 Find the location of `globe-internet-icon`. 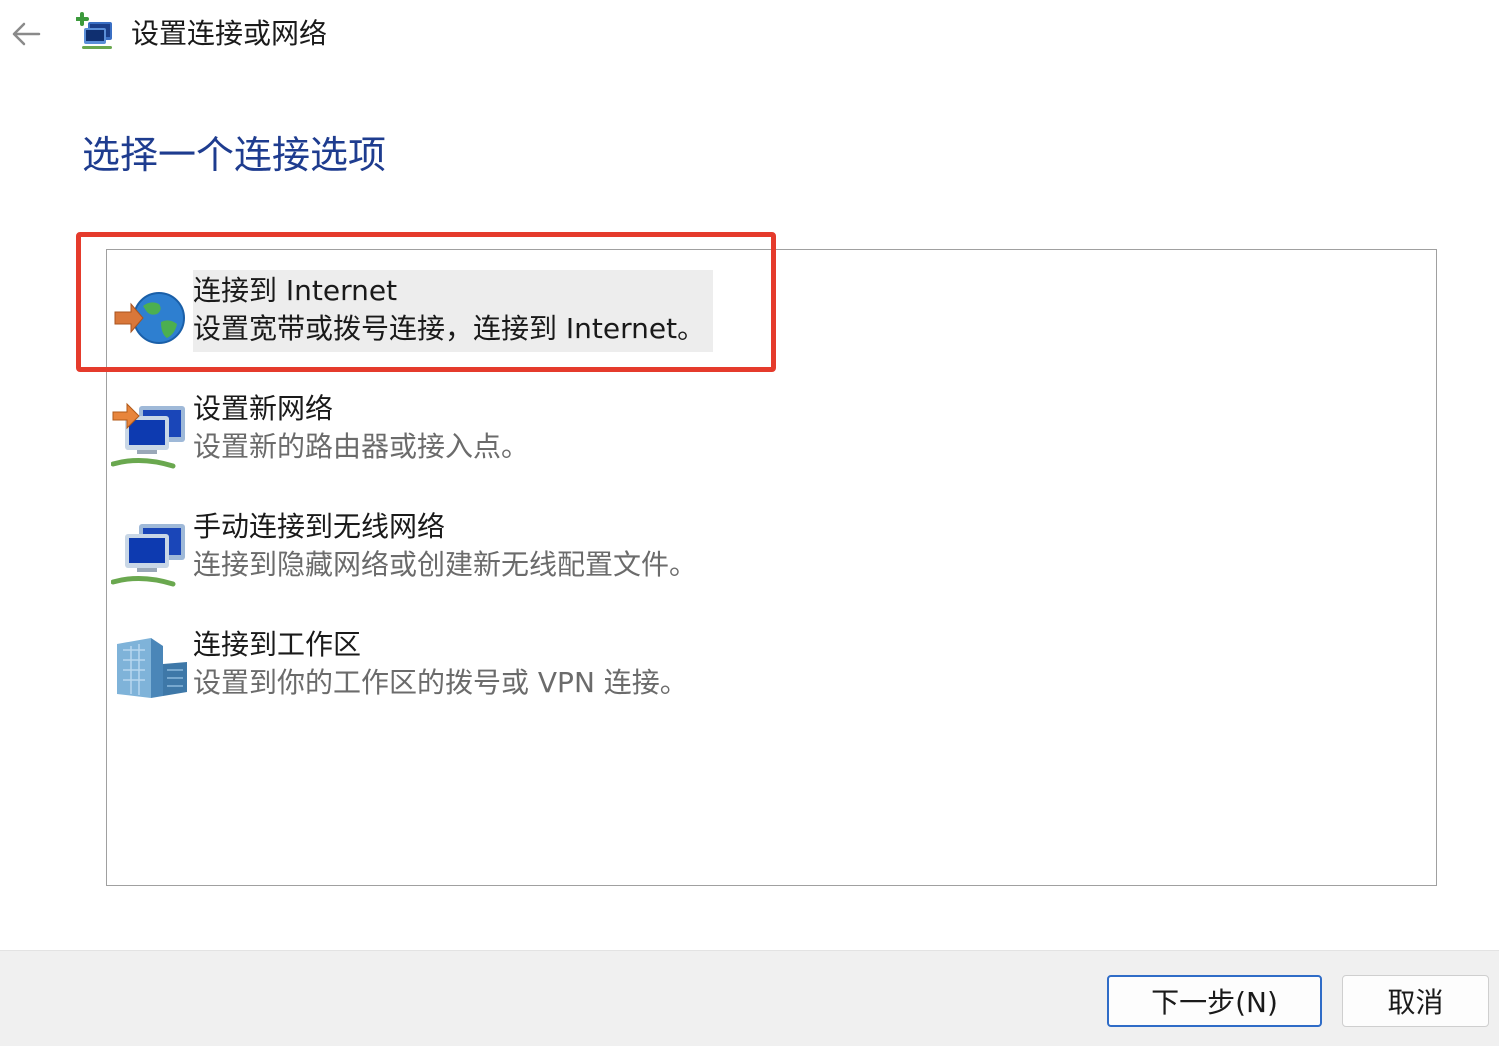

globe-internet-icon is located at coordinates (149, 318).